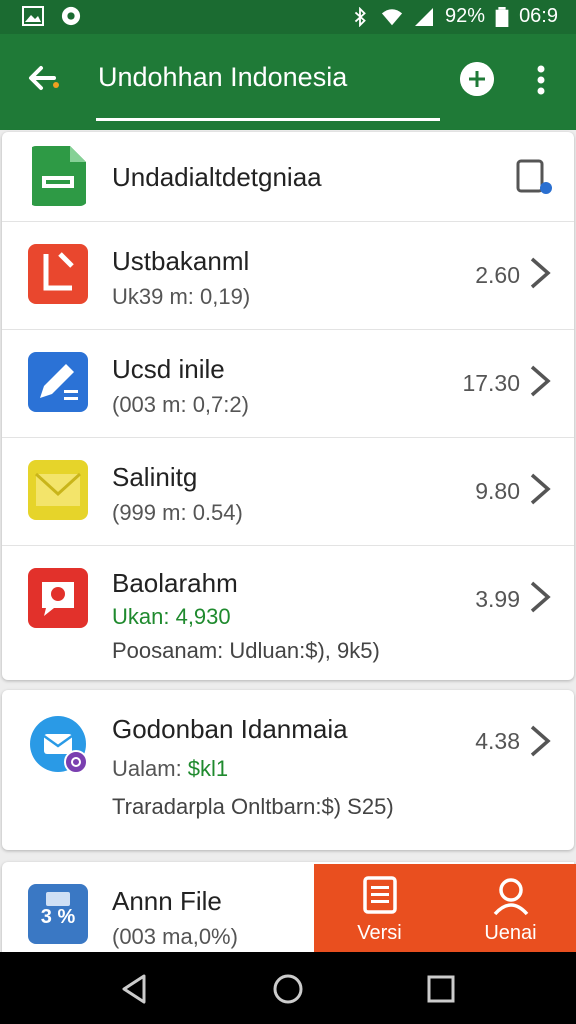 The width and height of the screenshot is (576, 1024). What do you see at coordinates (538, 16) in the screenshot?
I see `clock: 06:9` at bounding box center [538, 16].